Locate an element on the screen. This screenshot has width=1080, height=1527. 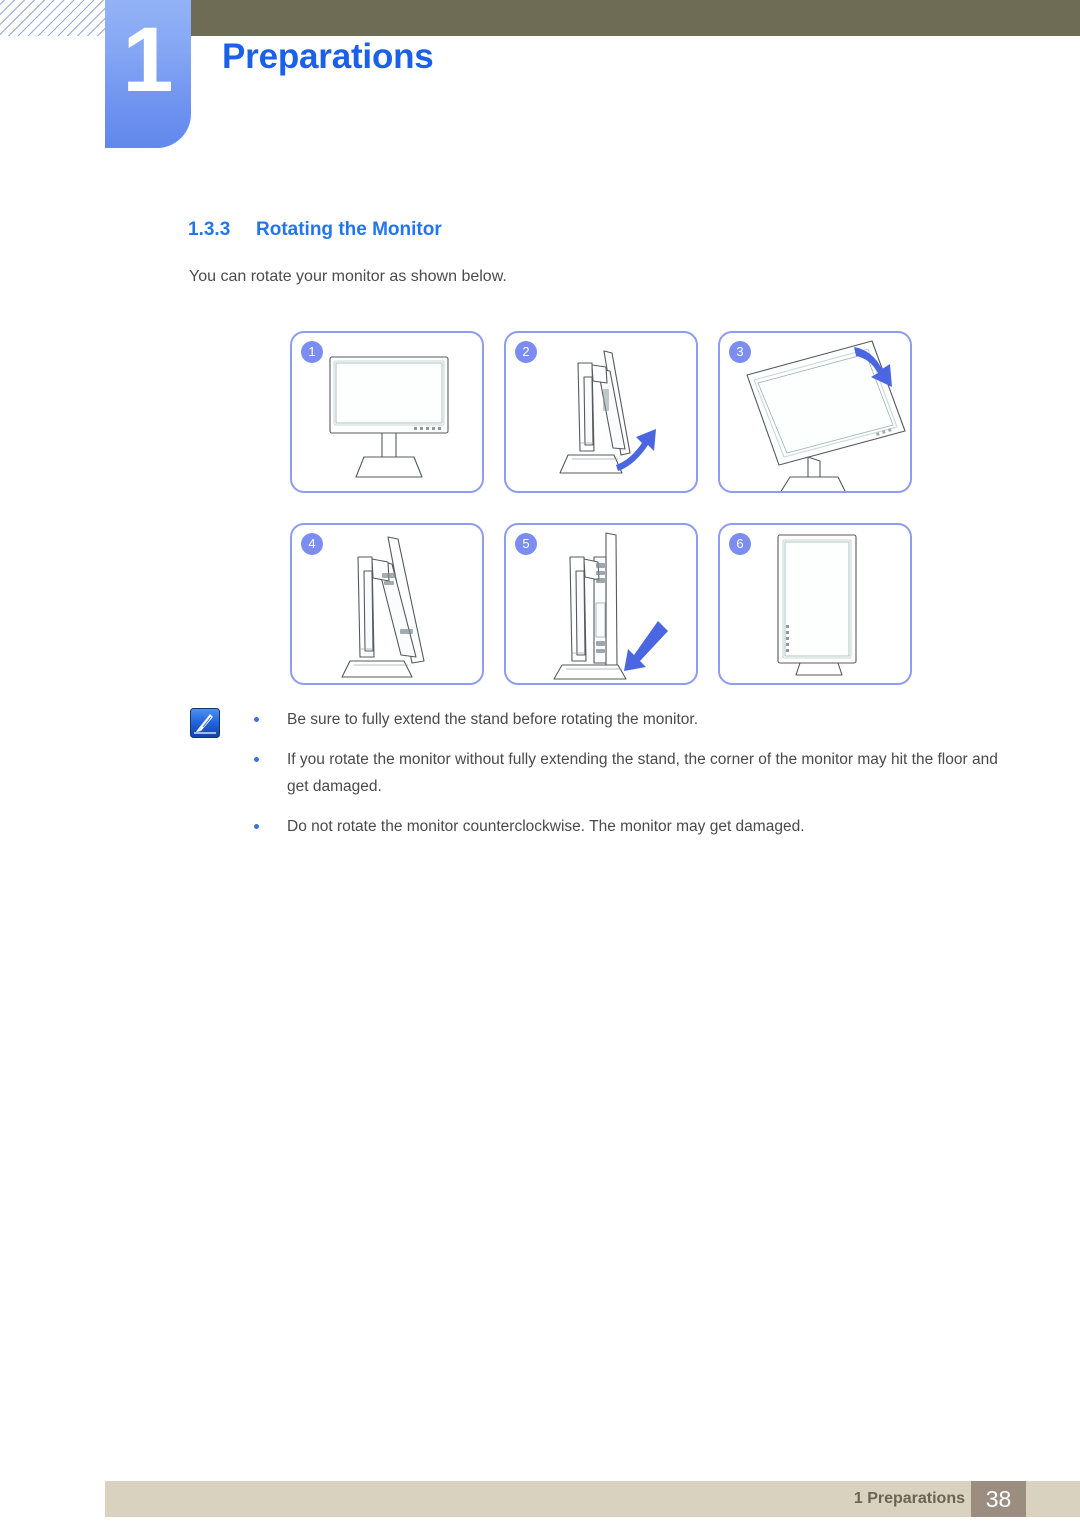
step-badge-2: 2 is located at coordinates (526, 352).